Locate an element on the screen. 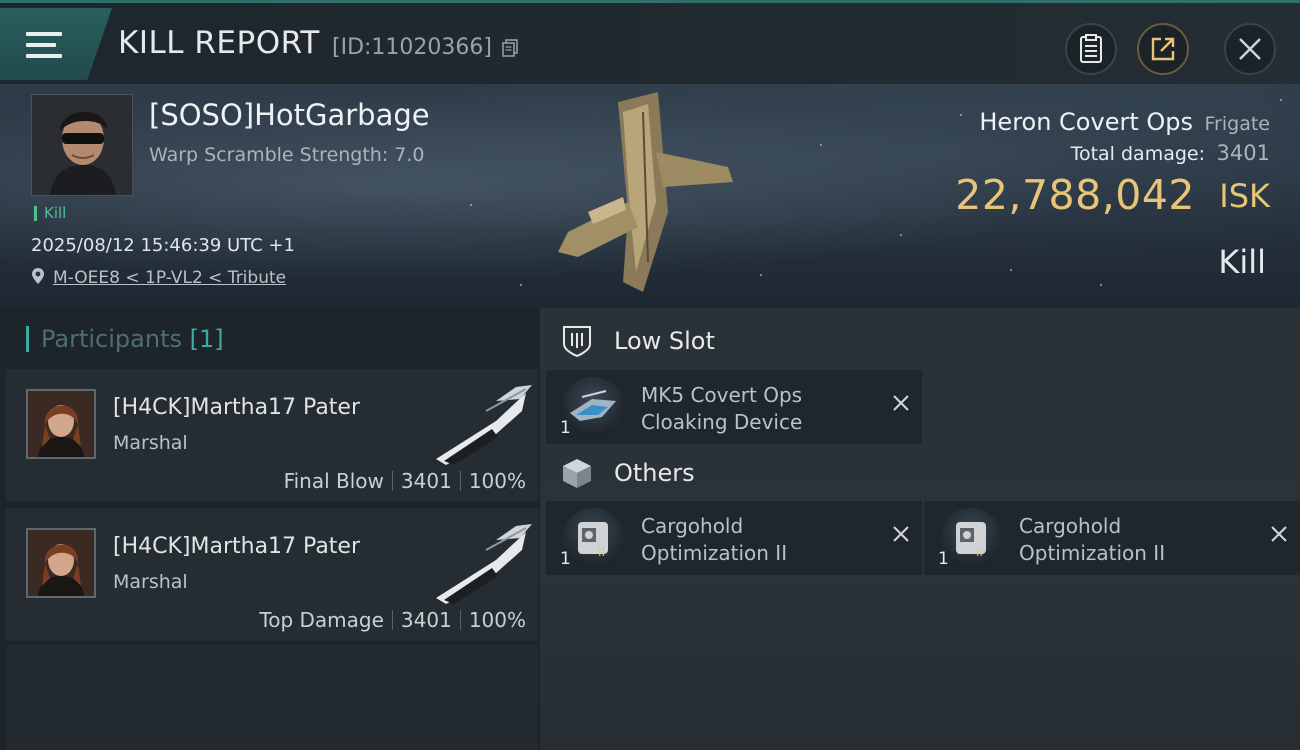  participant-stats: Final Blow 3401 100% is located at coordinates (405, 481).